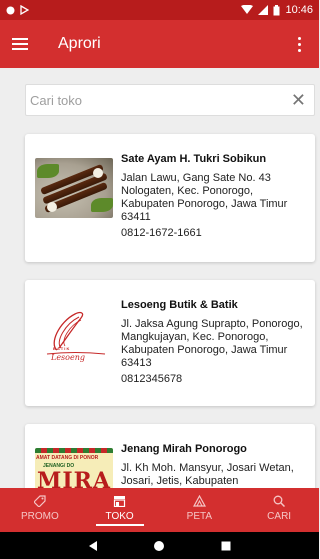  What do you see at coordinates (68, 357) in the screenshot?
I see `logo-text: Lesoeng` at bounding box center [68, 357].